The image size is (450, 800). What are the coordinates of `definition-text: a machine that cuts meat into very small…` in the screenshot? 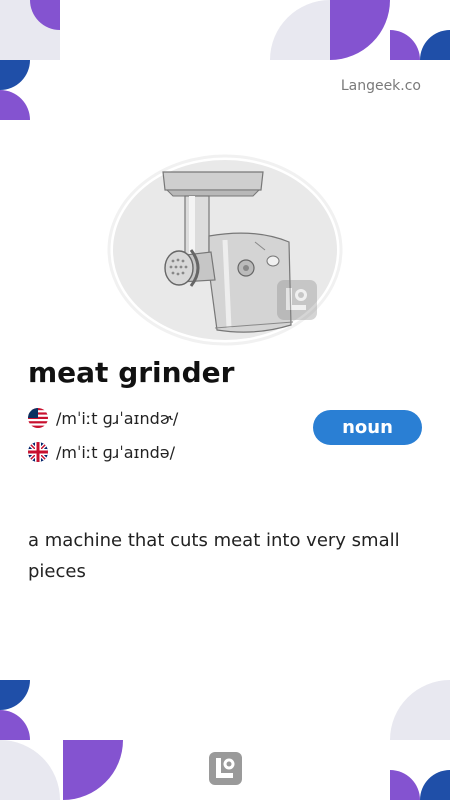 It's located at (214, 556).